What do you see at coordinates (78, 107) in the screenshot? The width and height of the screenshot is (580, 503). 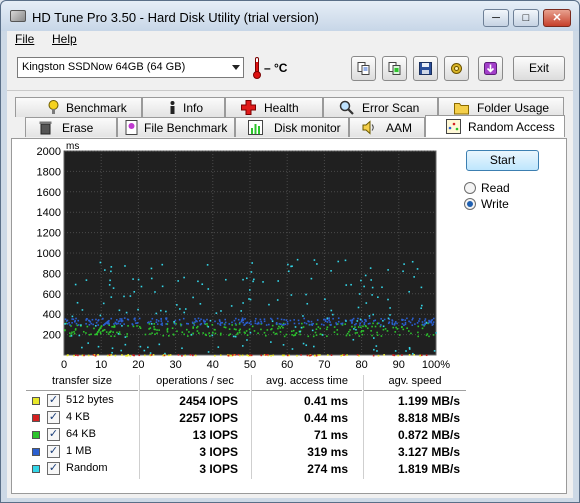 I see `tab-benchmark: Benchmark` at bounding box center [78, 107].